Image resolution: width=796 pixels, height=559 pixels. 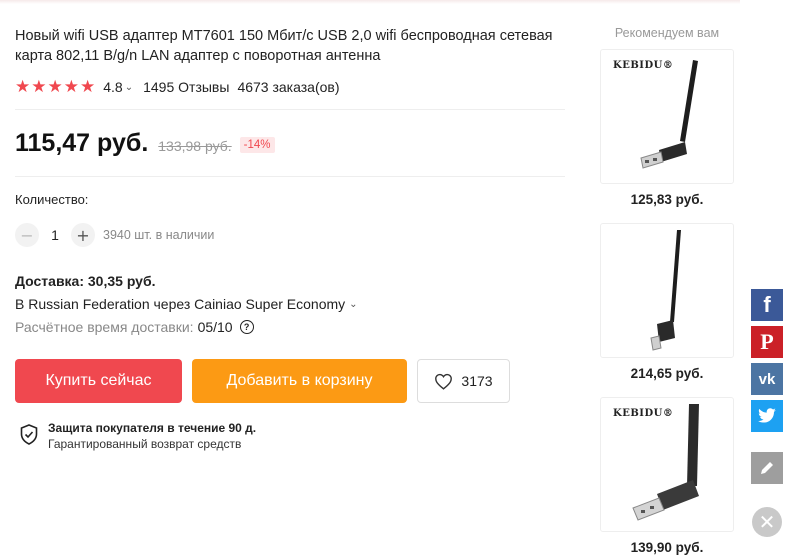 I want to click on reviews-link: 1495 Отзывы, so click(x=186, y=87).